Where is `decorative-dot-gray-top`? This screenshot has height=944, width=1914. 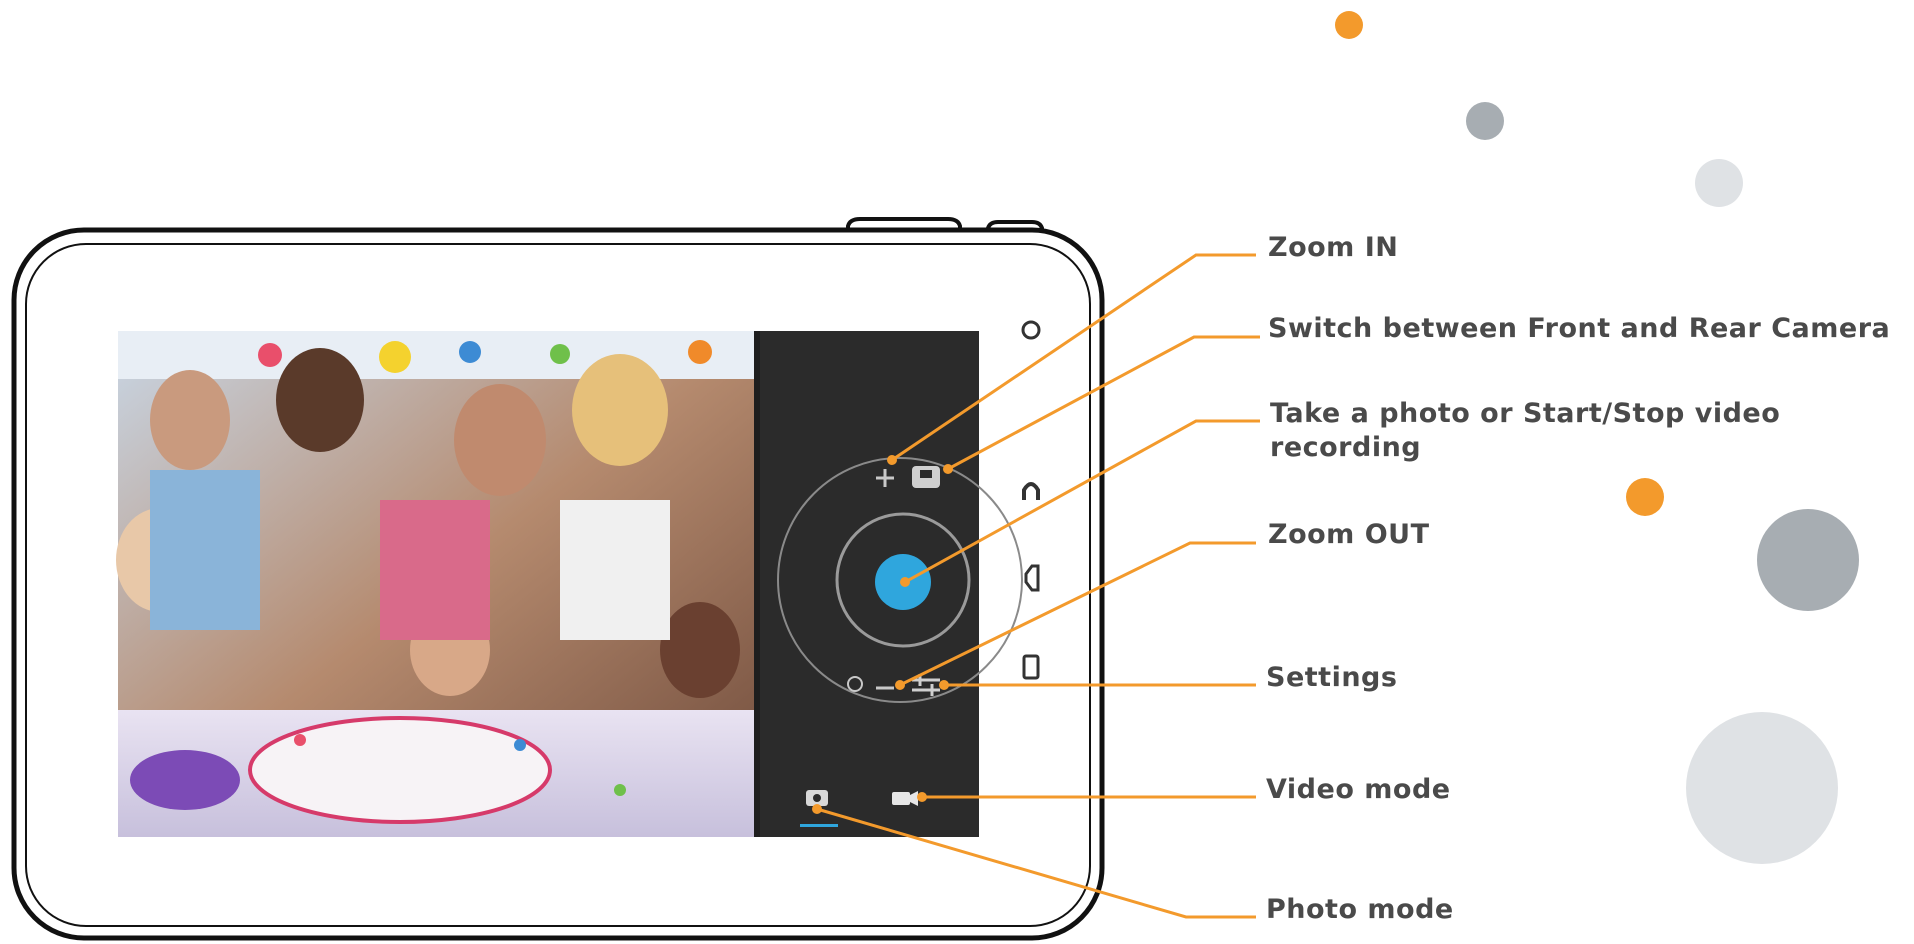 decorative-dot-gray-top is located at coordinates (1485, 121).